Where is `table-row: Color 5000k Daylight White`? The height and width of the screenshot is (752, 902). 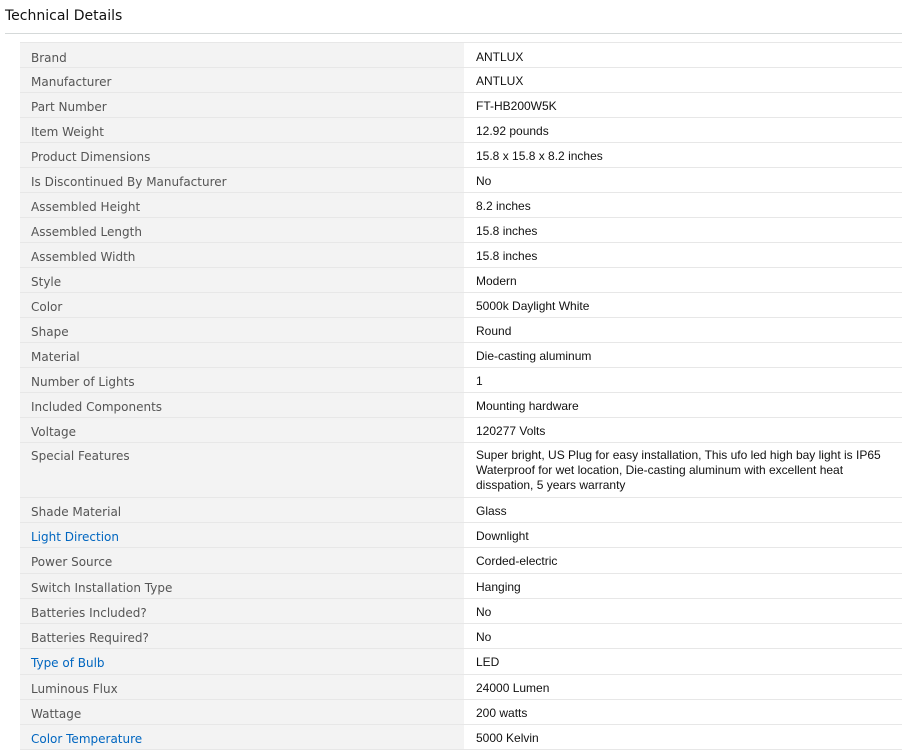 table-row: Color 5000k Daylight White is located at coordinates (461, 305).